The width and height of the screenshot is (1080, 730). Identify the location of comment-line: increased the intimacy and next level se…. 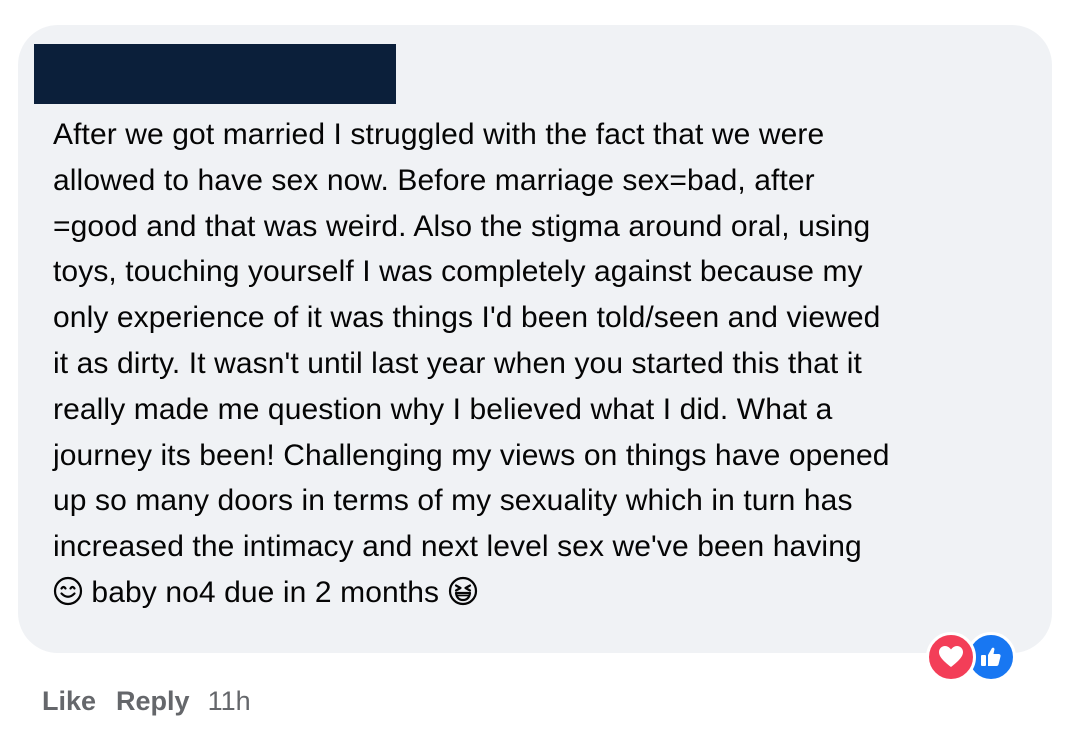
(457, 547).